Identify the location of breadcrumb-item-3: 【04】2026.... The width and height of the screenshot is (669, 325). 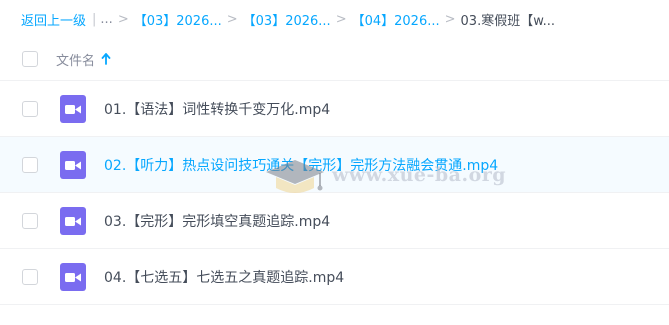
(396, 19).